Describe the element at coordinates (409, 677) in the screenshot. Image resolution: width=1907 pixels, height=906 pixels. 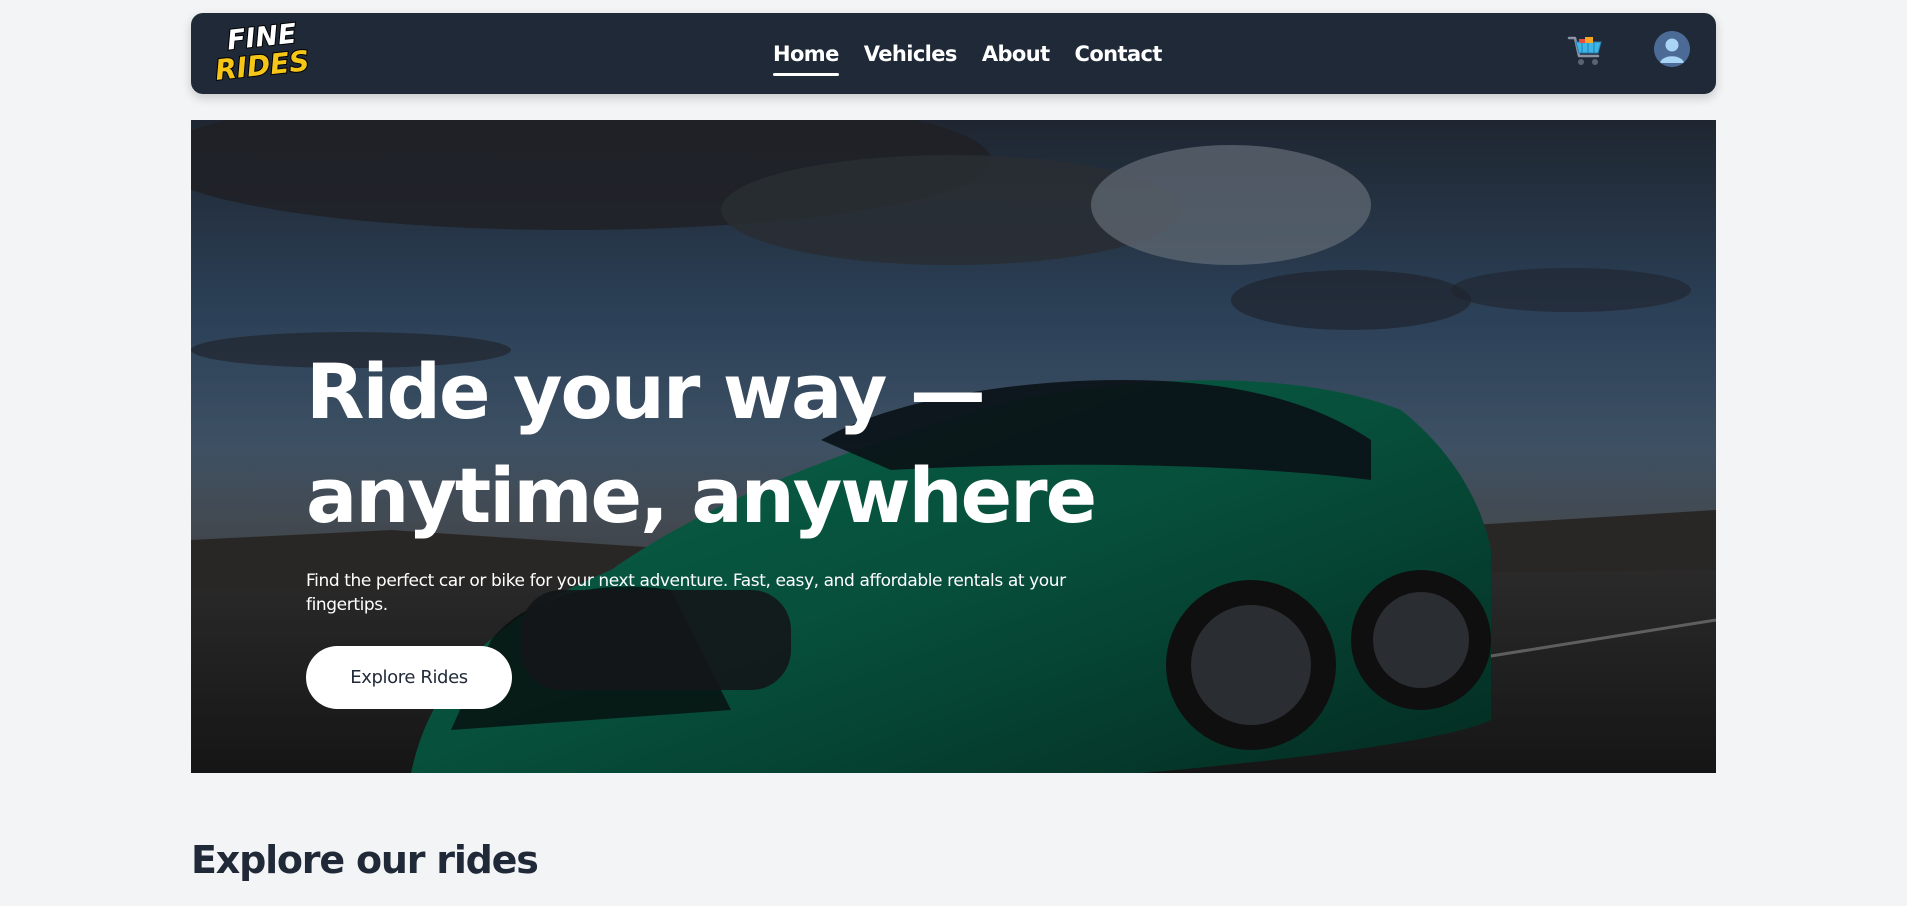
I see `explore-rides-button: Explore Rides` at that location.